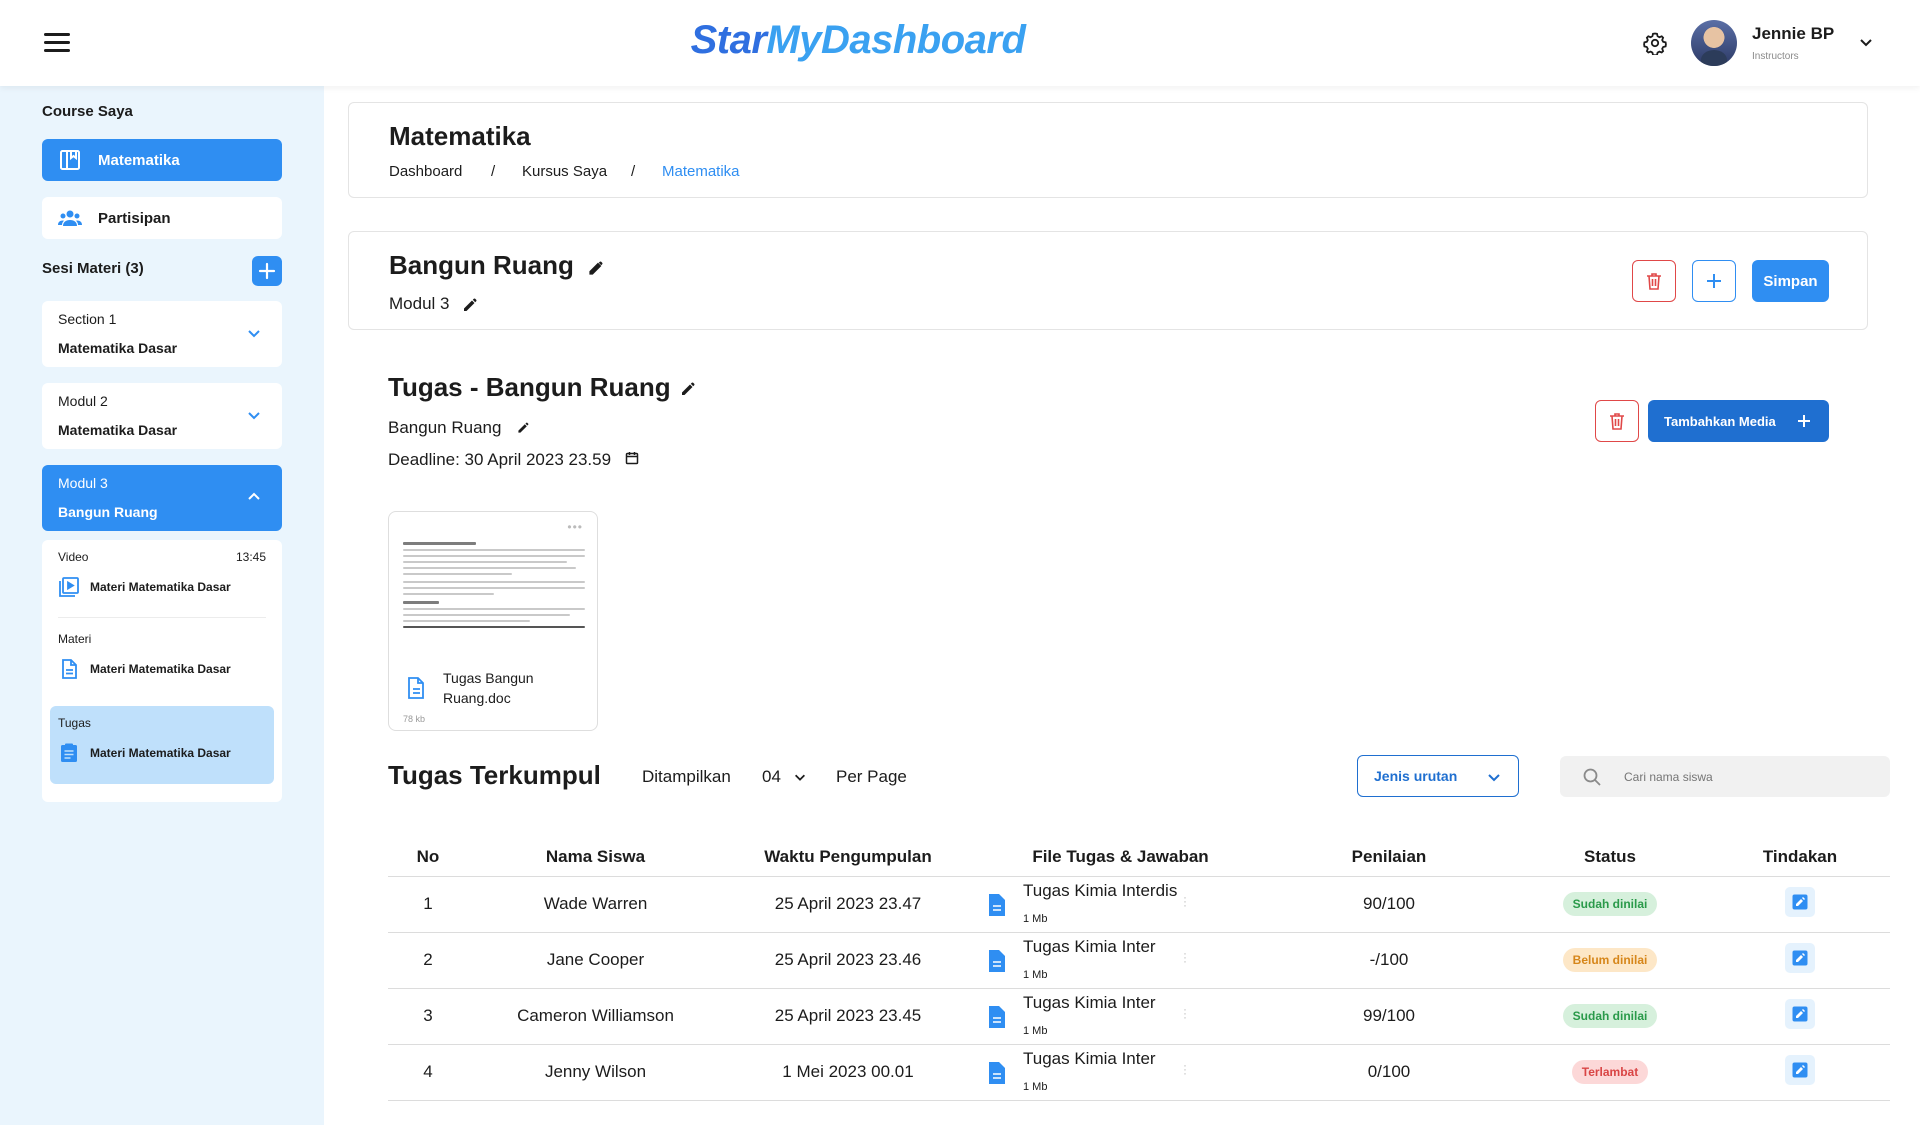 This screenshot has height=1125, width=1920. Describe the element at coordinates (871, 776) in the screenshot. I see `per-page-label: Per Page` at that location.